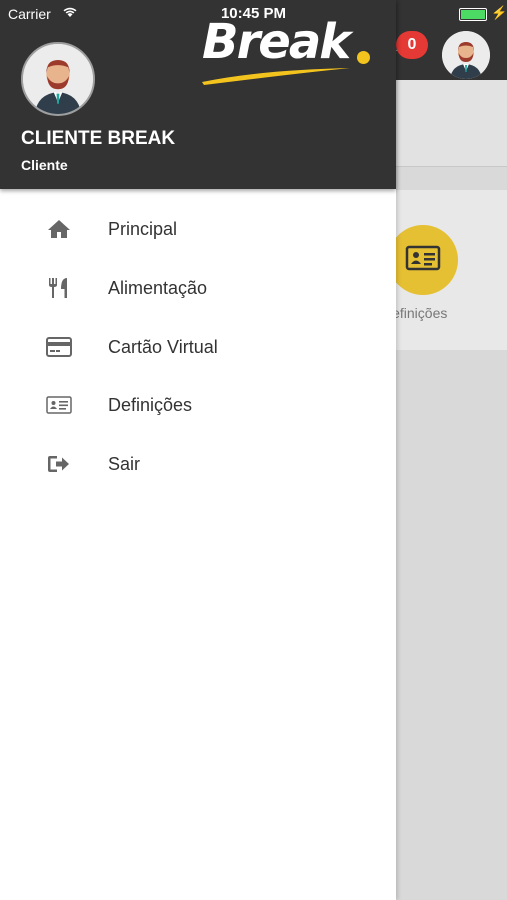 This screenshot has width=507, height=900. Describe the element at coordinates (150, 405) in the screenshot. I see `menu-item-label: Definições` at that location.